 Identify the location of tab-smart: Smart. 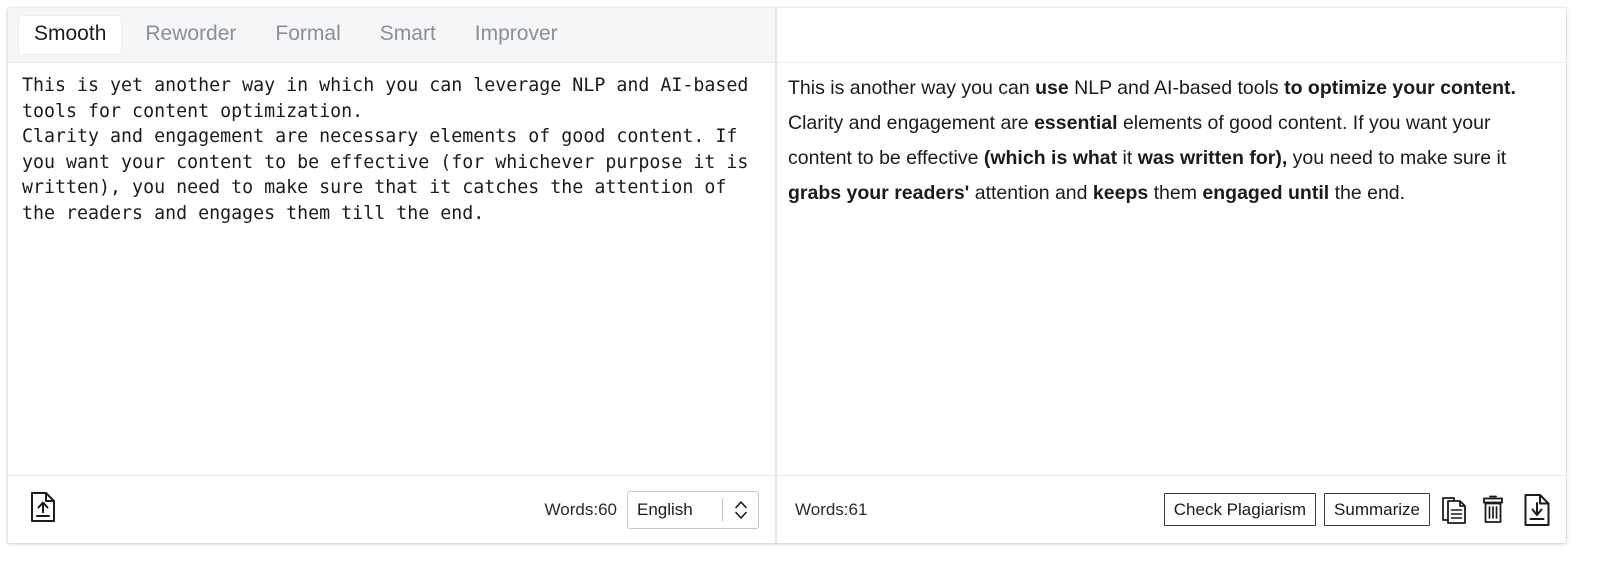
(408, 34).